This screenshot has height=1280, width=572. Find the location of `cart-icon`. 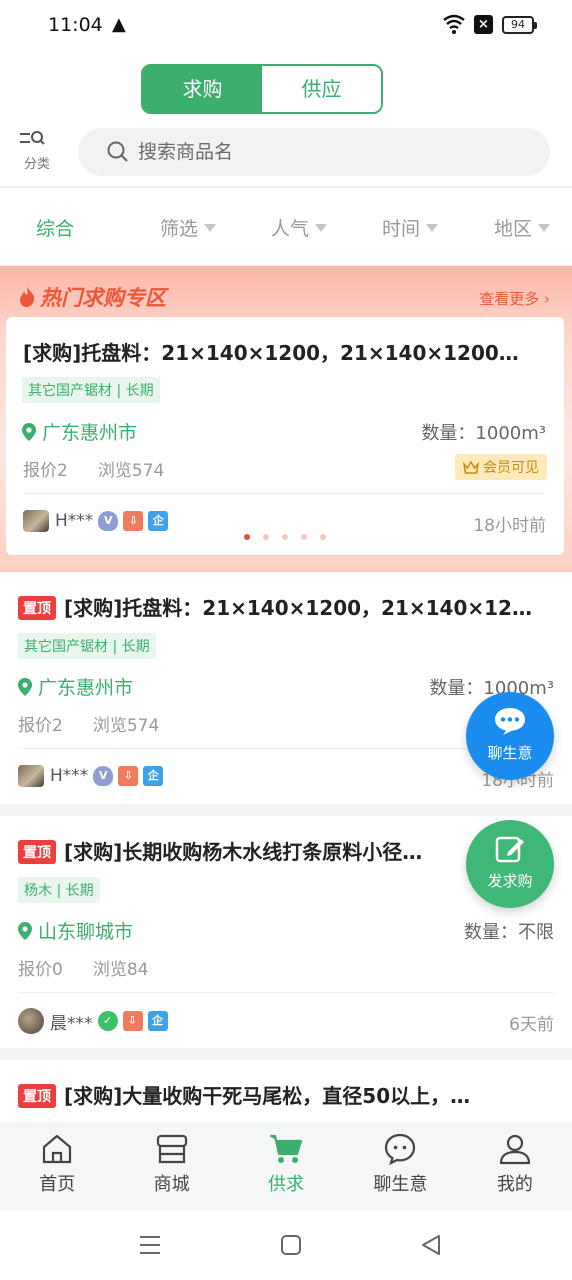

cart-icon is located at coordinates (286, 1148).